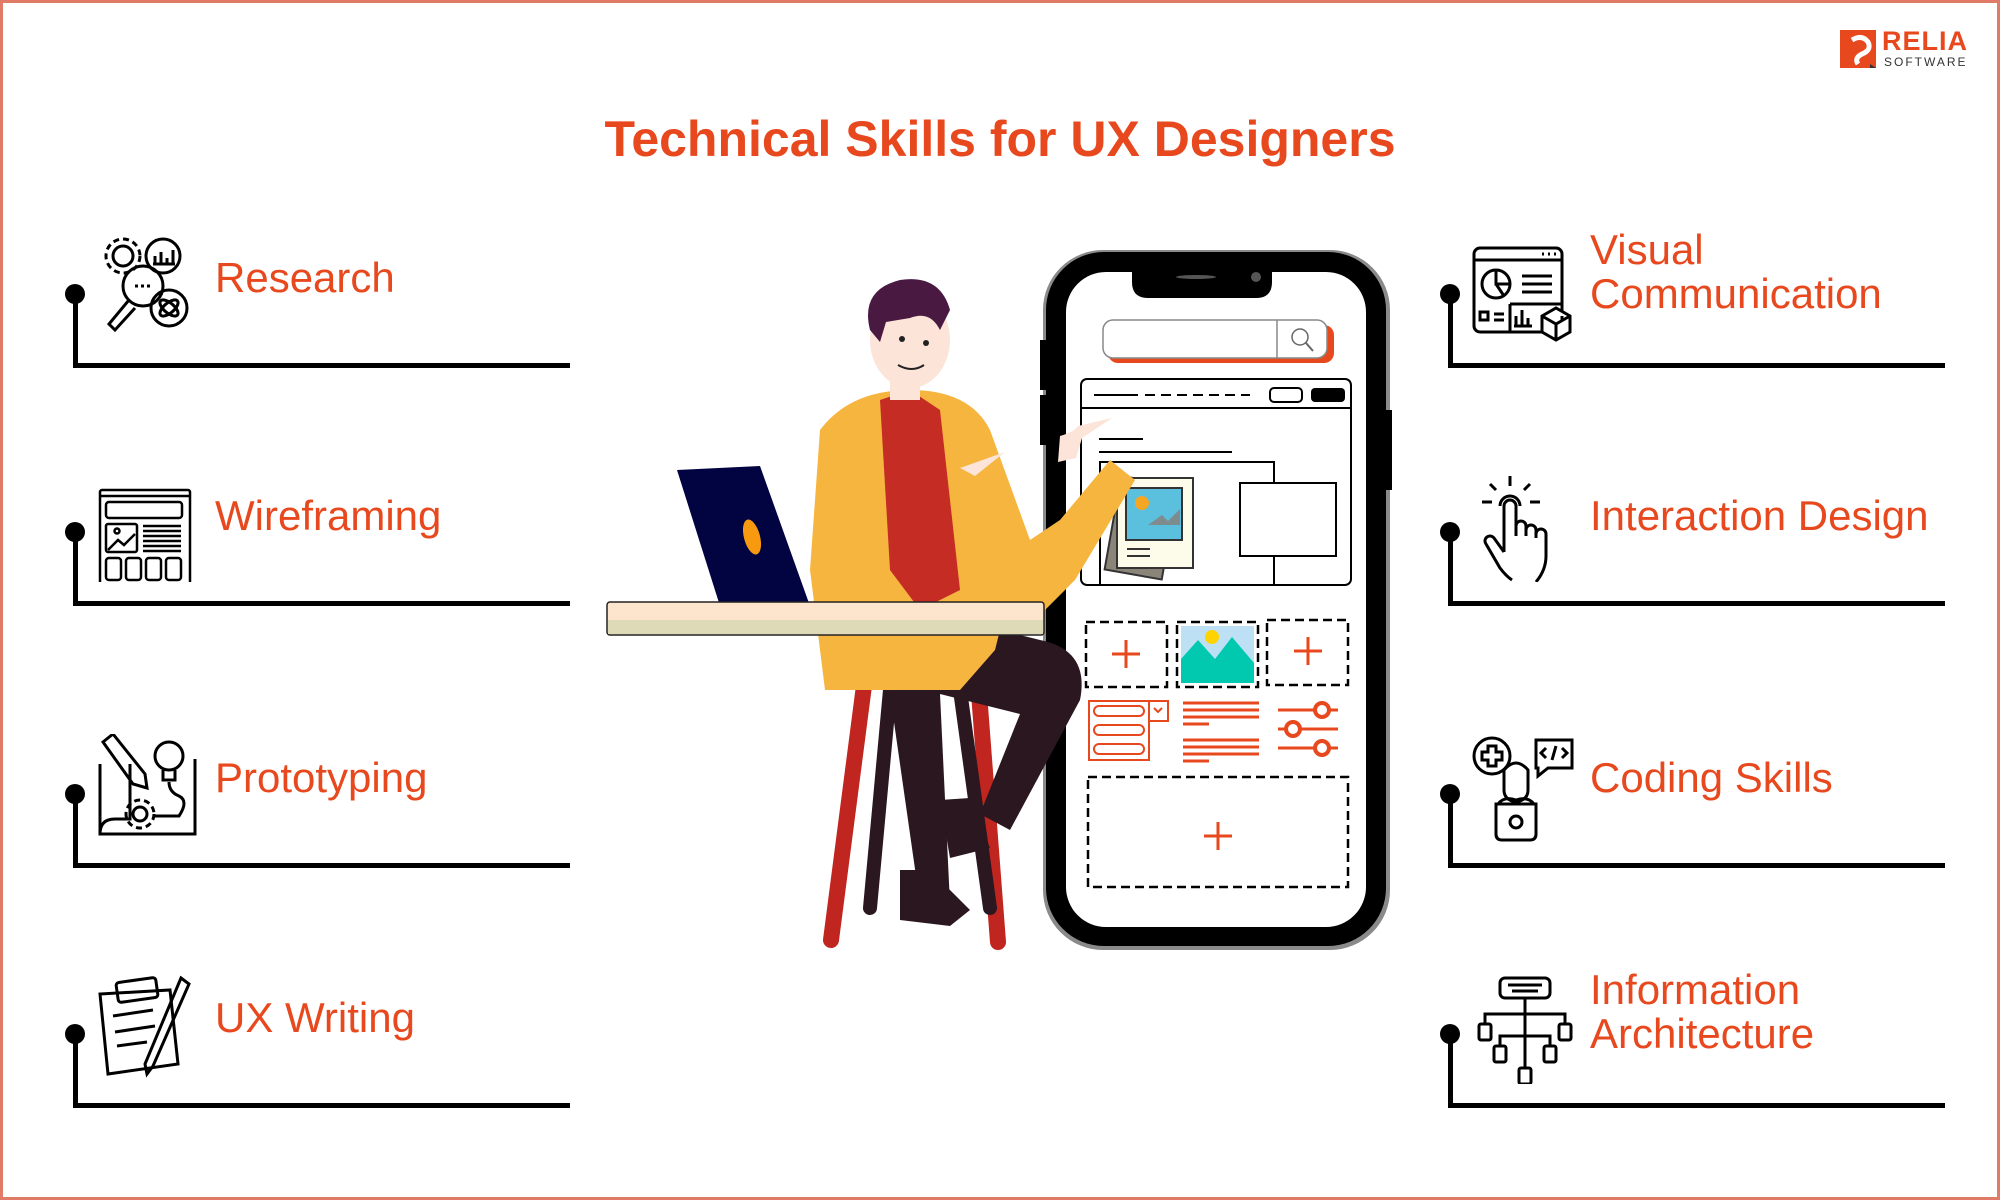  What do you see at coordinates (1736, 293) in the screenshot?
I see `skill-label-line2: Communication` at bounding box center [1736, 293].